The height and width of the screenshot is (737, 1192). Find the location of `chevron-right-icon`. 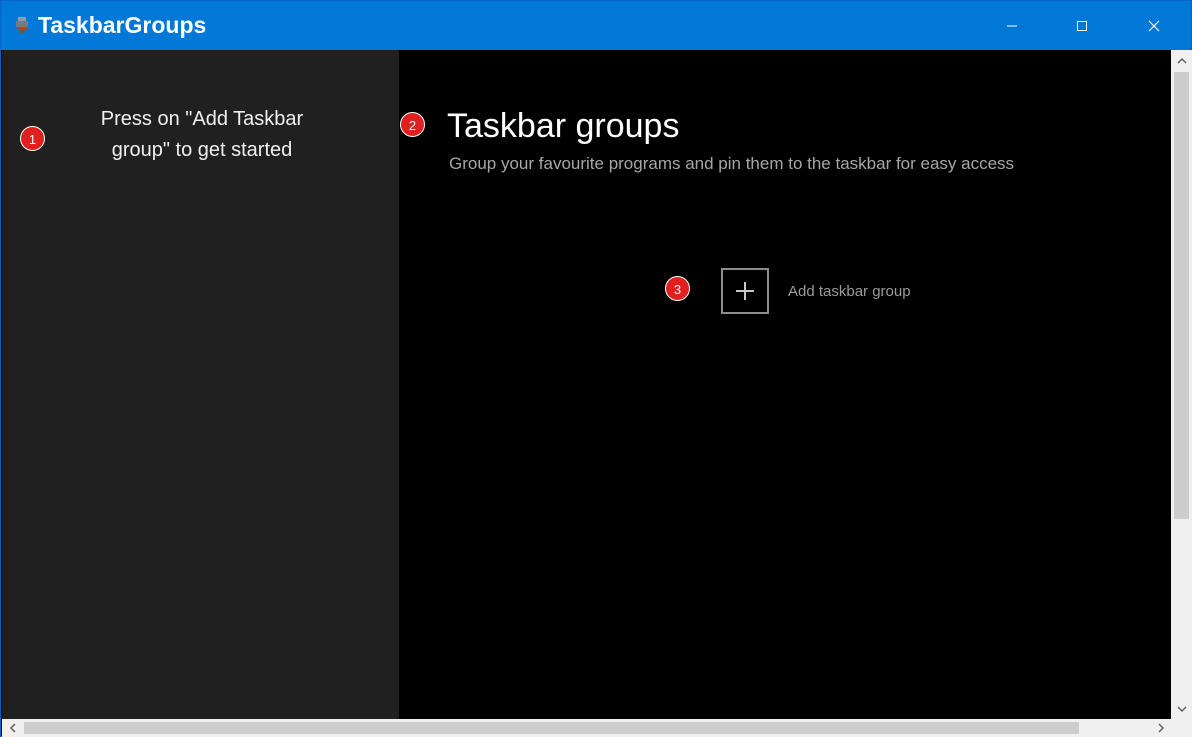

chevron-right-icon is located at coordinates (1160, 728).